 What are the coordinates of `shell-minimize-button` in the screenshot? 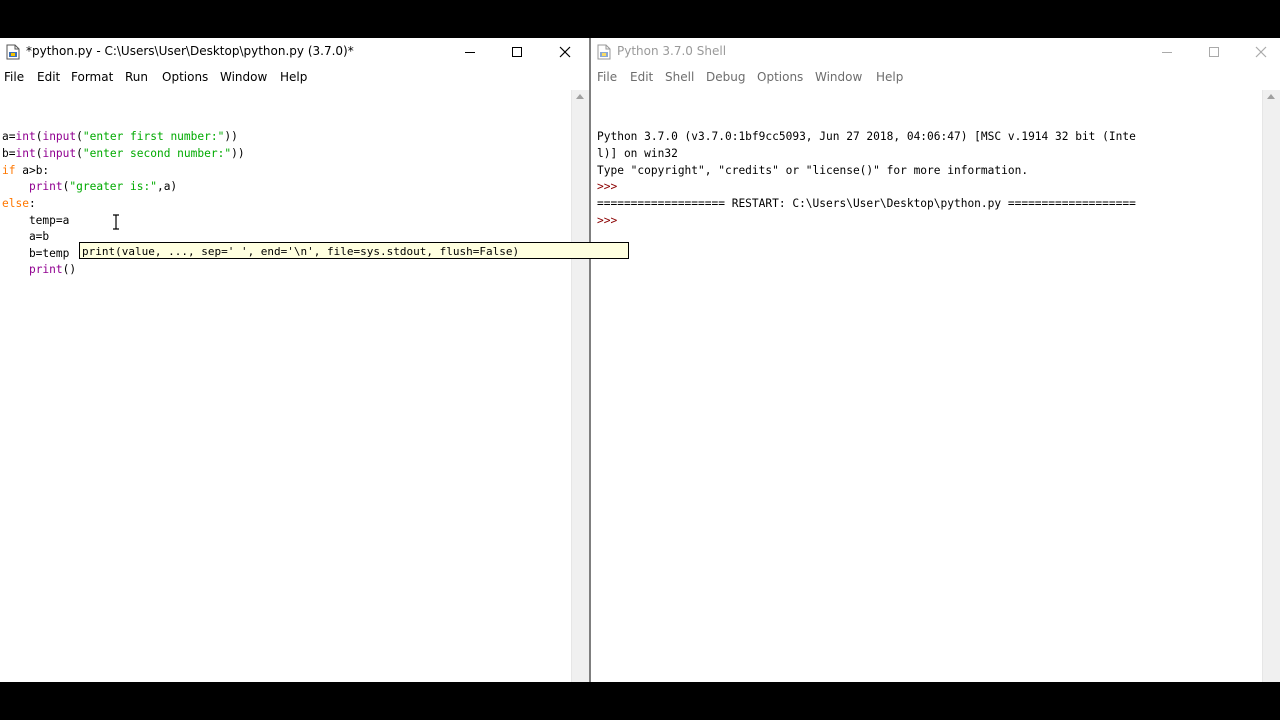 It's located at (1167, 52).